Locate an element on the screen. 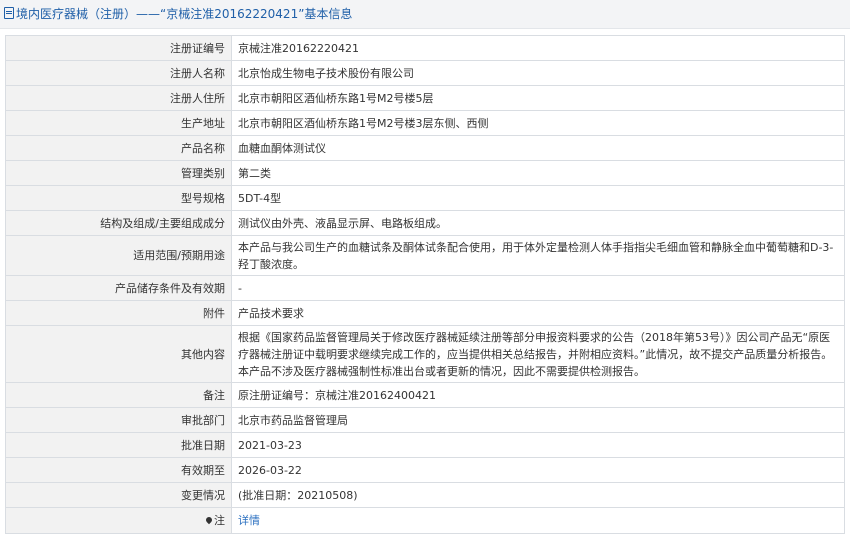 The height and width of the screenshot is (534, 850). table-row: 批准日期 2021-03-23 is located at coordinates (425, 445).